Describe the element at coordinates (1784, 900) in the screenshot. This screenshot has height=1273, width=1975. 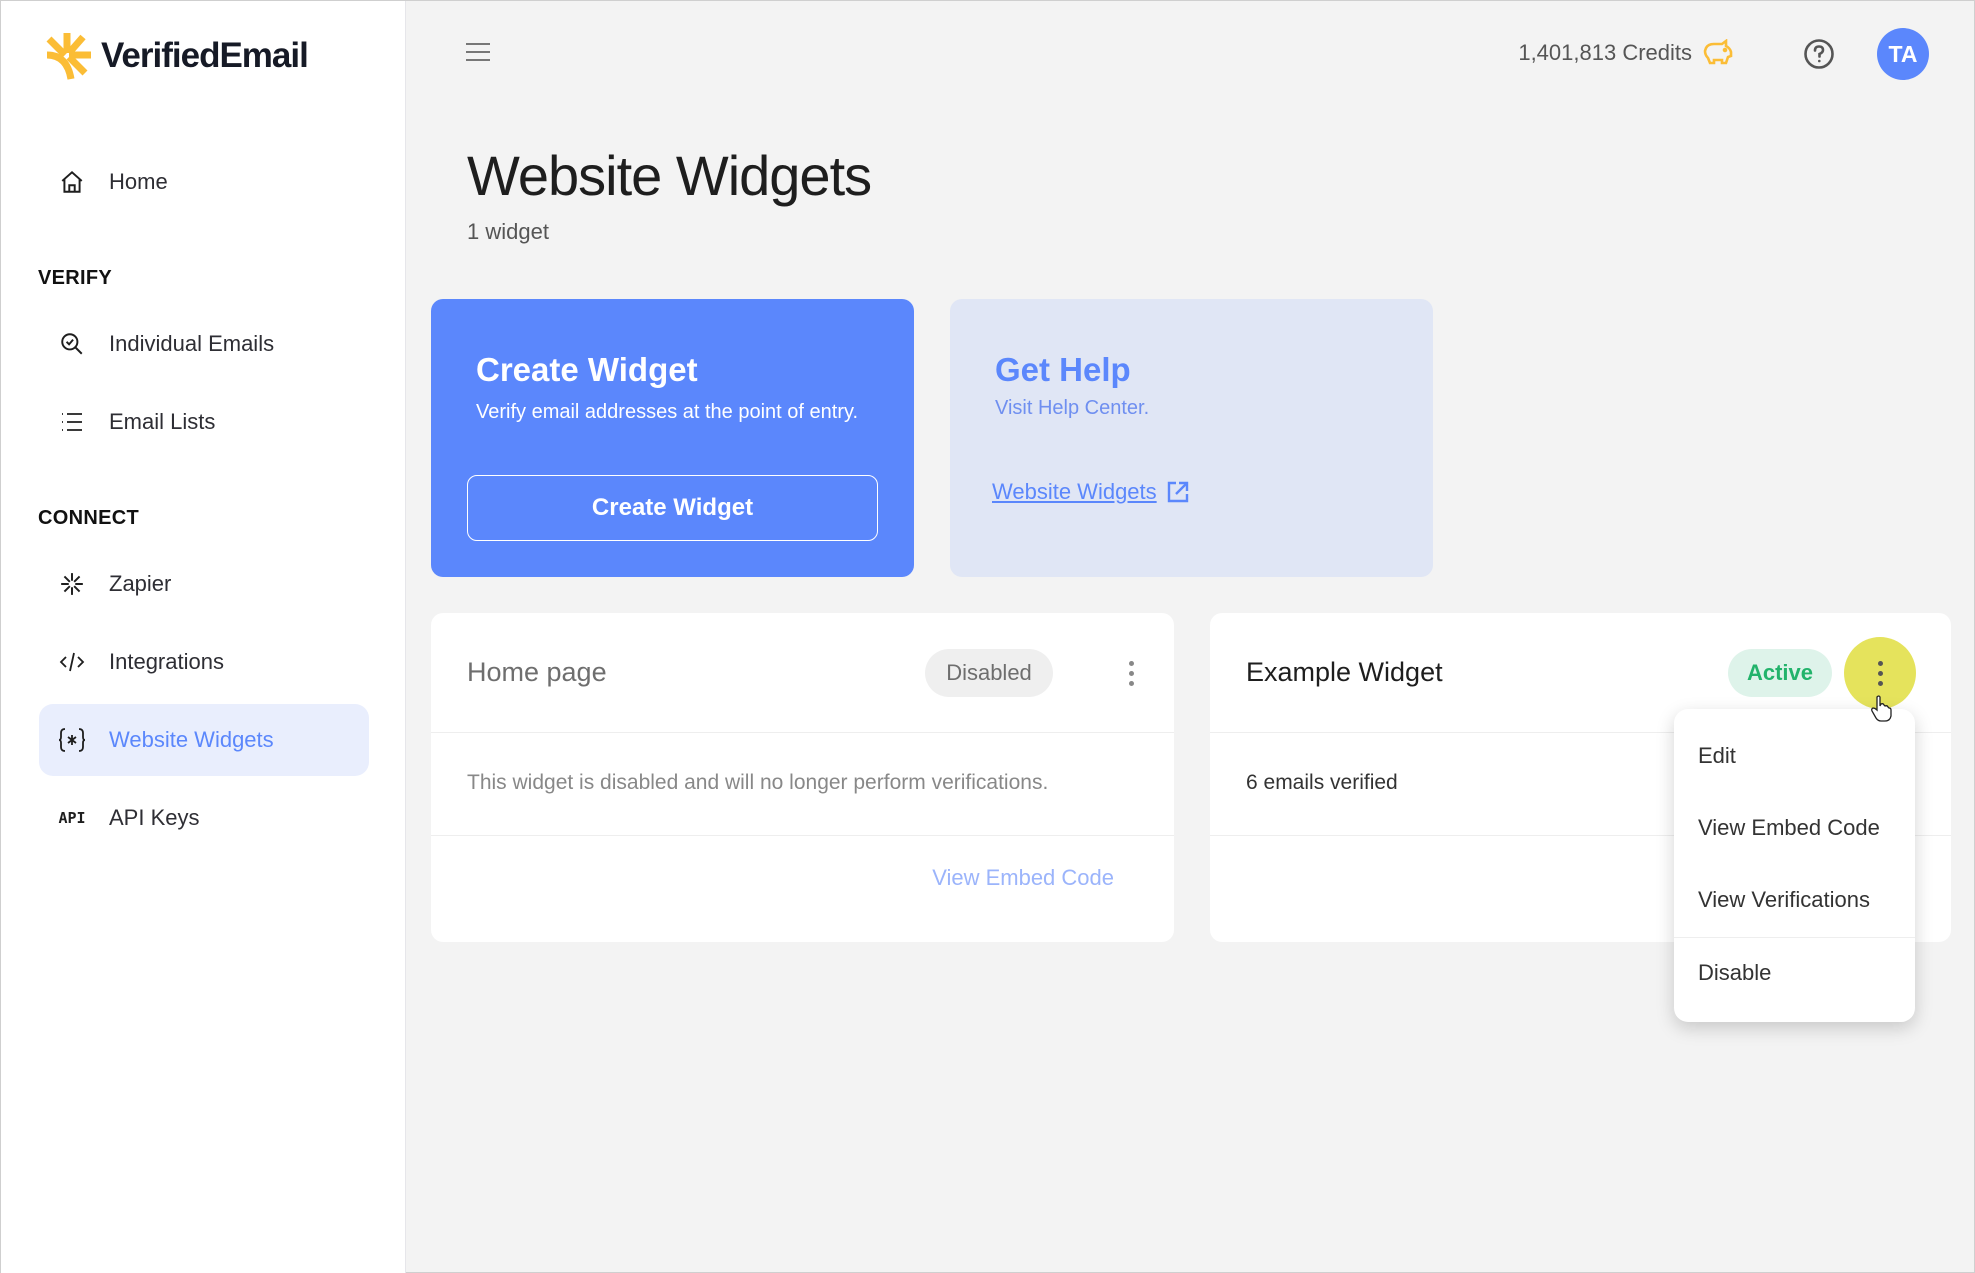
I see `menu-item-view-verifications: View Verifications` at that location.